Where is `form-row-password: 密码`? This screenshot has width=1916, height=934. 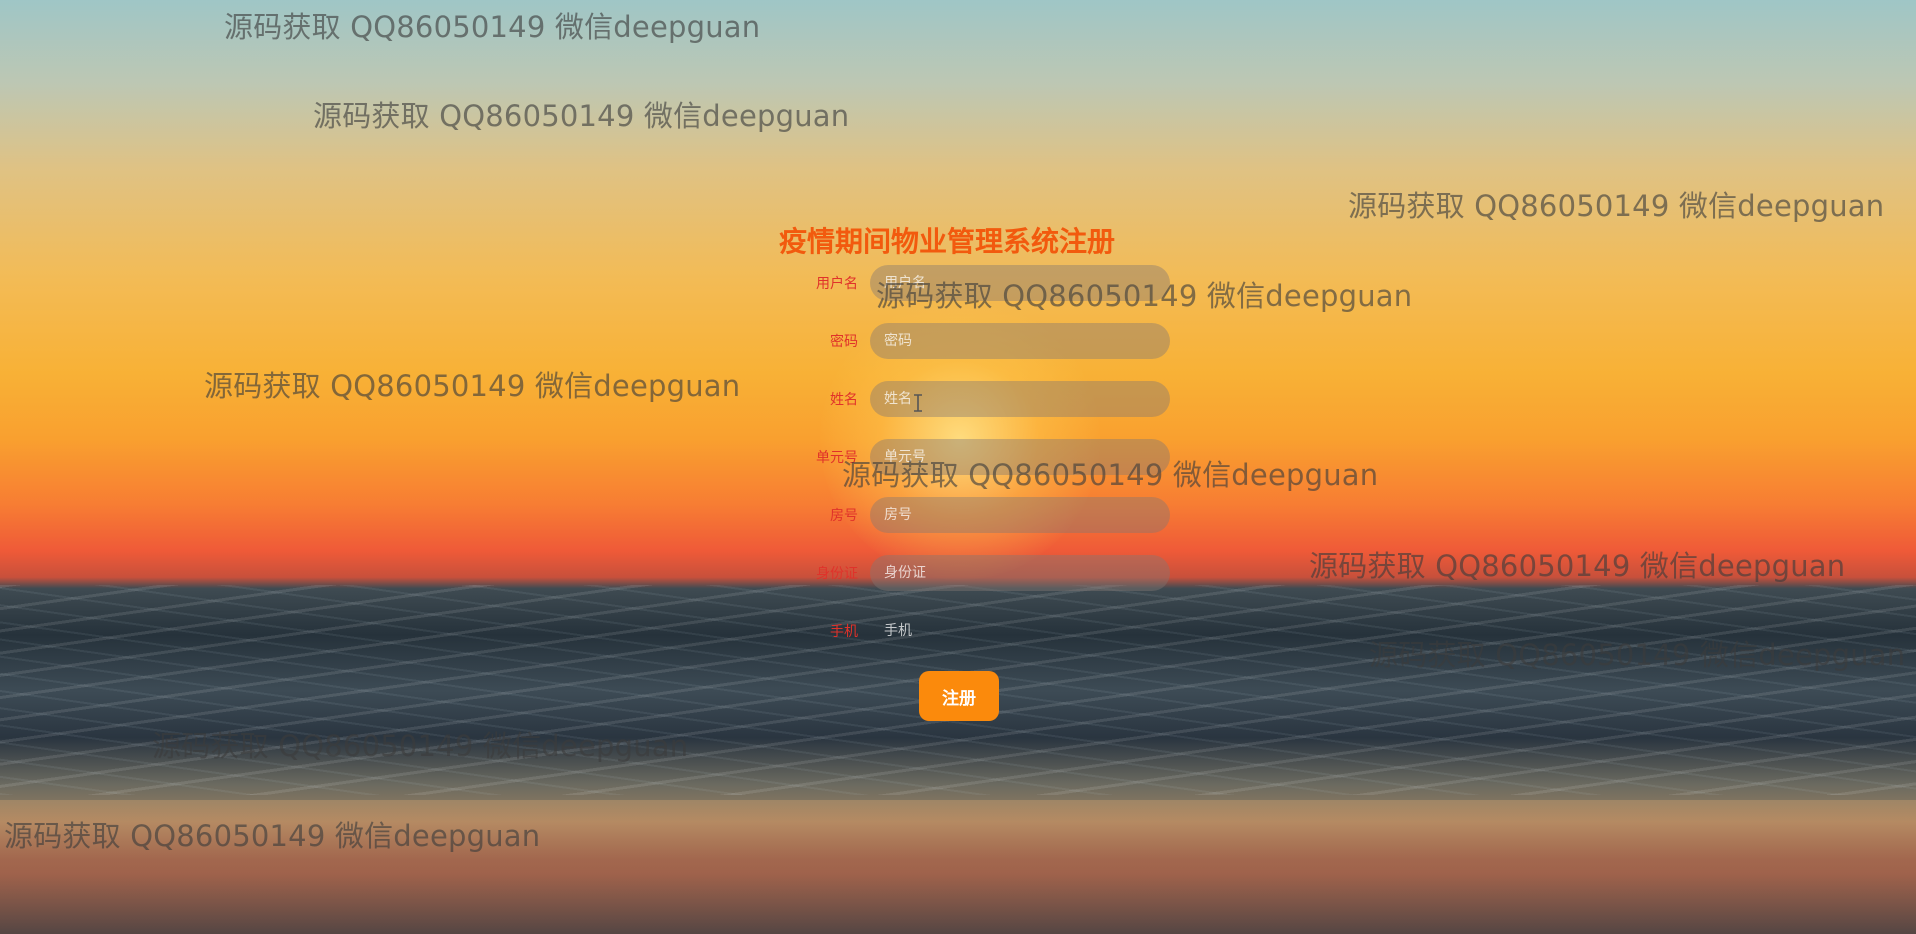 form-row-password: 密码 is located at coordinates (975, 341).